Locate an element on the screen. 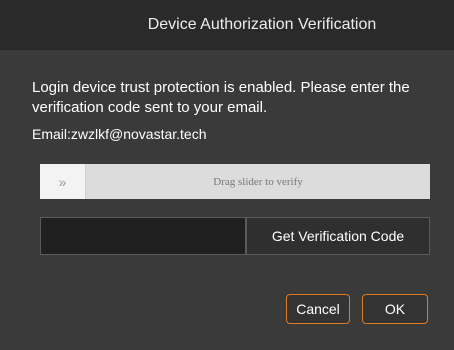 The width and height of the screenshot is (454, 350). email-address: Email:zwzlkf@novastar.tech is located at coordinates (119, 134).